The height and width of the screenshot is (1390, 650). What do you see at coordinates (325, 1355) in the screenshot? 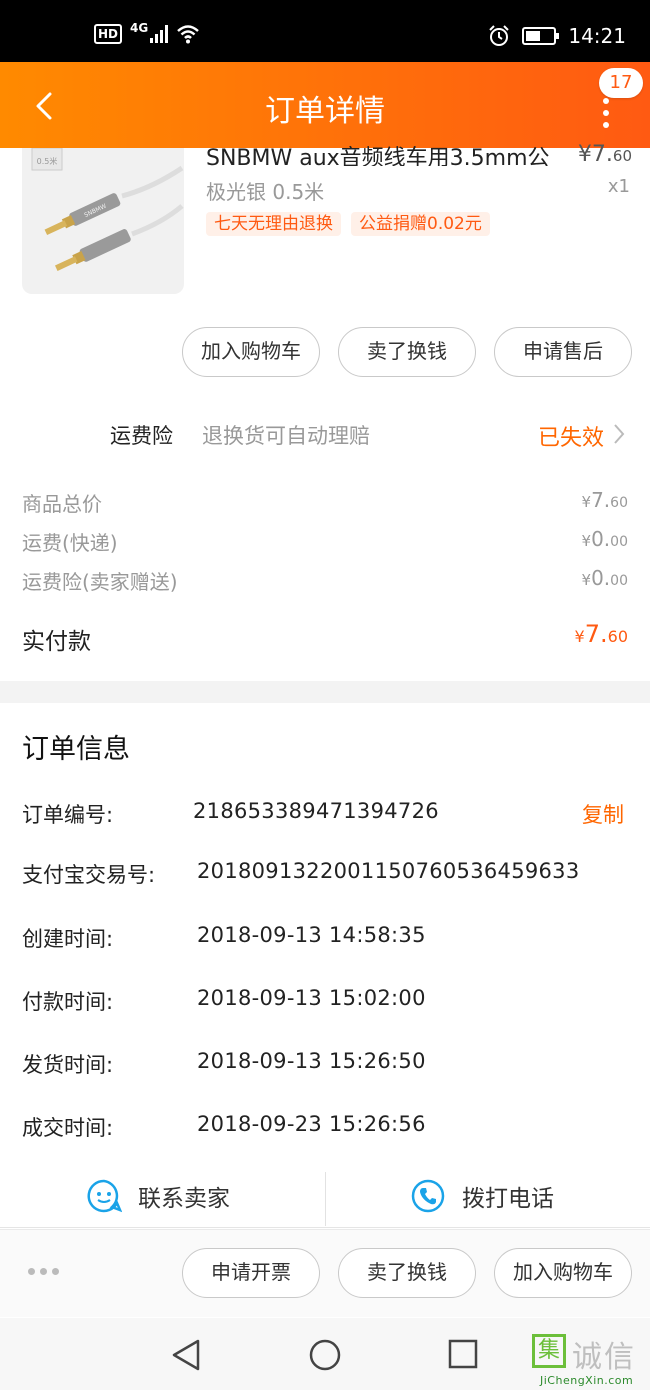
I see `nav-home-icon` at bounding box center [325, 1355].